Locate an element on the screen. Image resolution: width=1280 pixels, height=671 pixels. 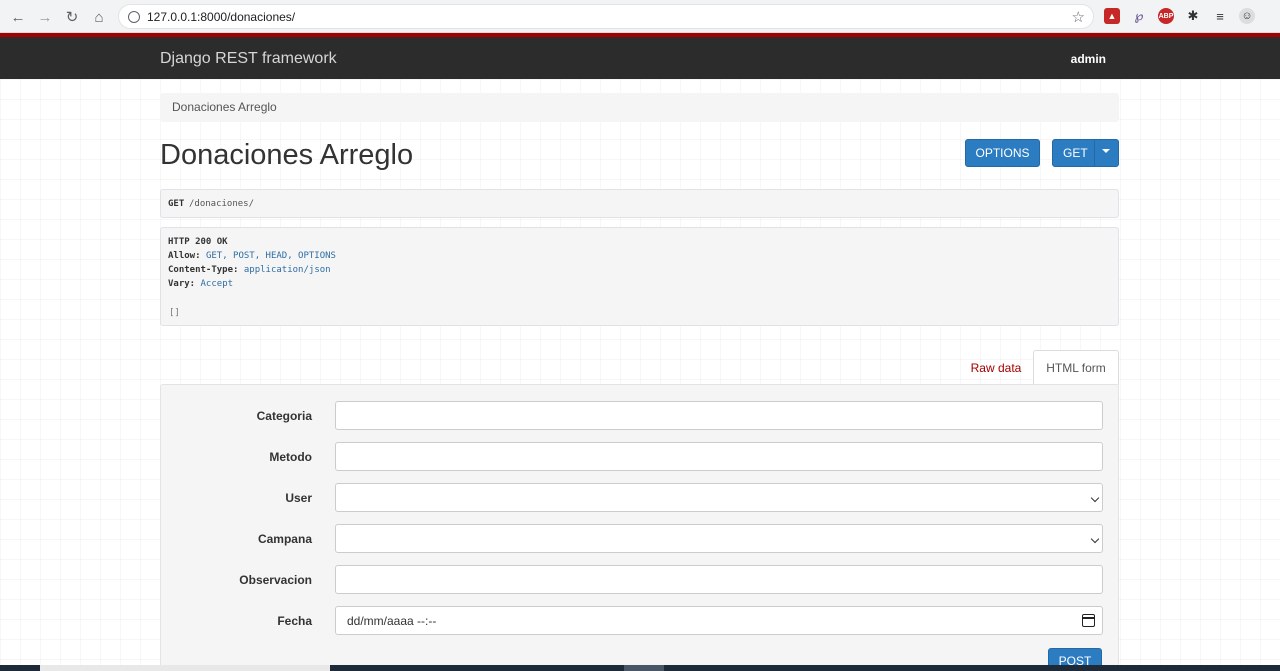
bookmark-star-icon: ☆ is located at coordinates (1078, 17).